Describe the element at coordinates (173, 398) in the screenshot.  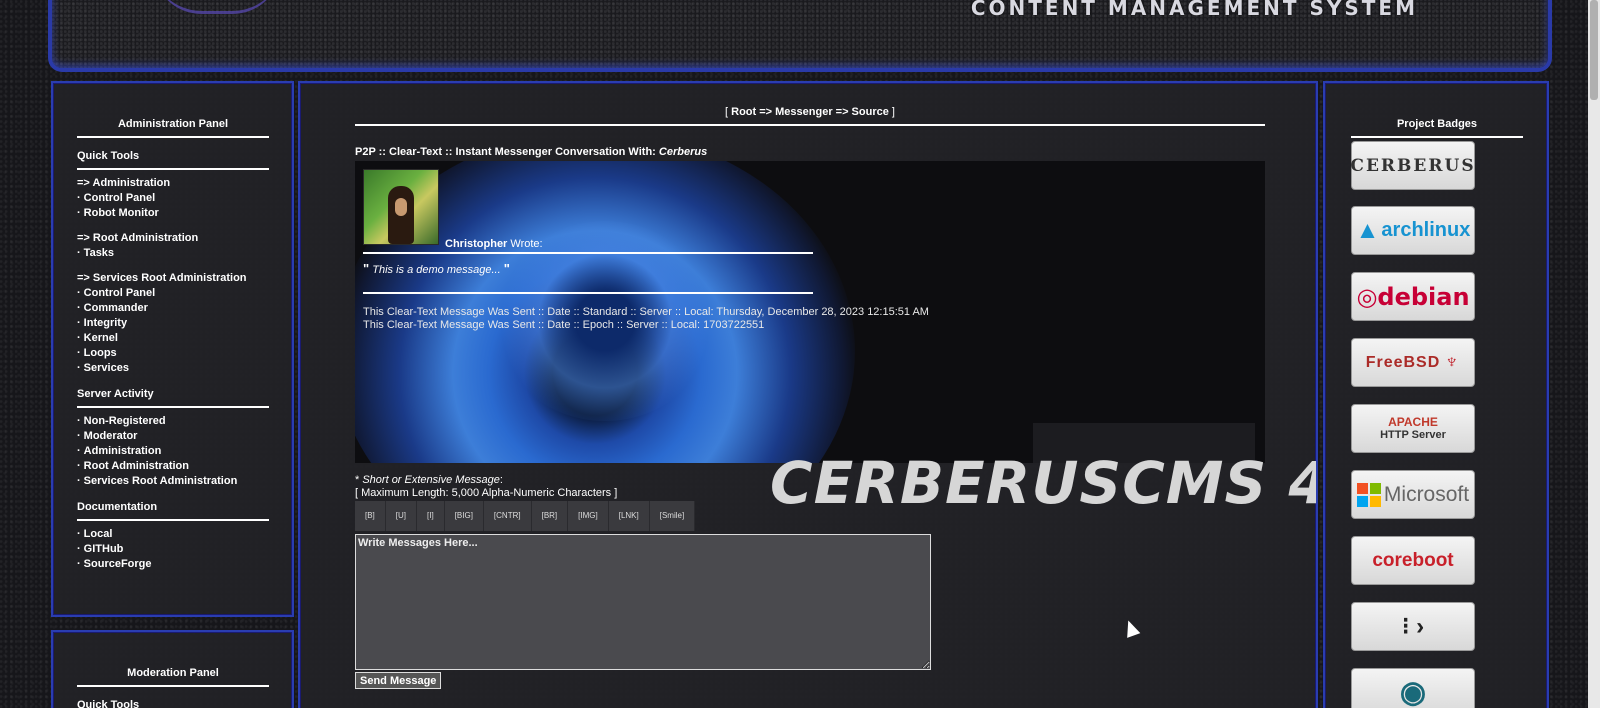
I see `server-activity-heading: Server Activity` at that location.